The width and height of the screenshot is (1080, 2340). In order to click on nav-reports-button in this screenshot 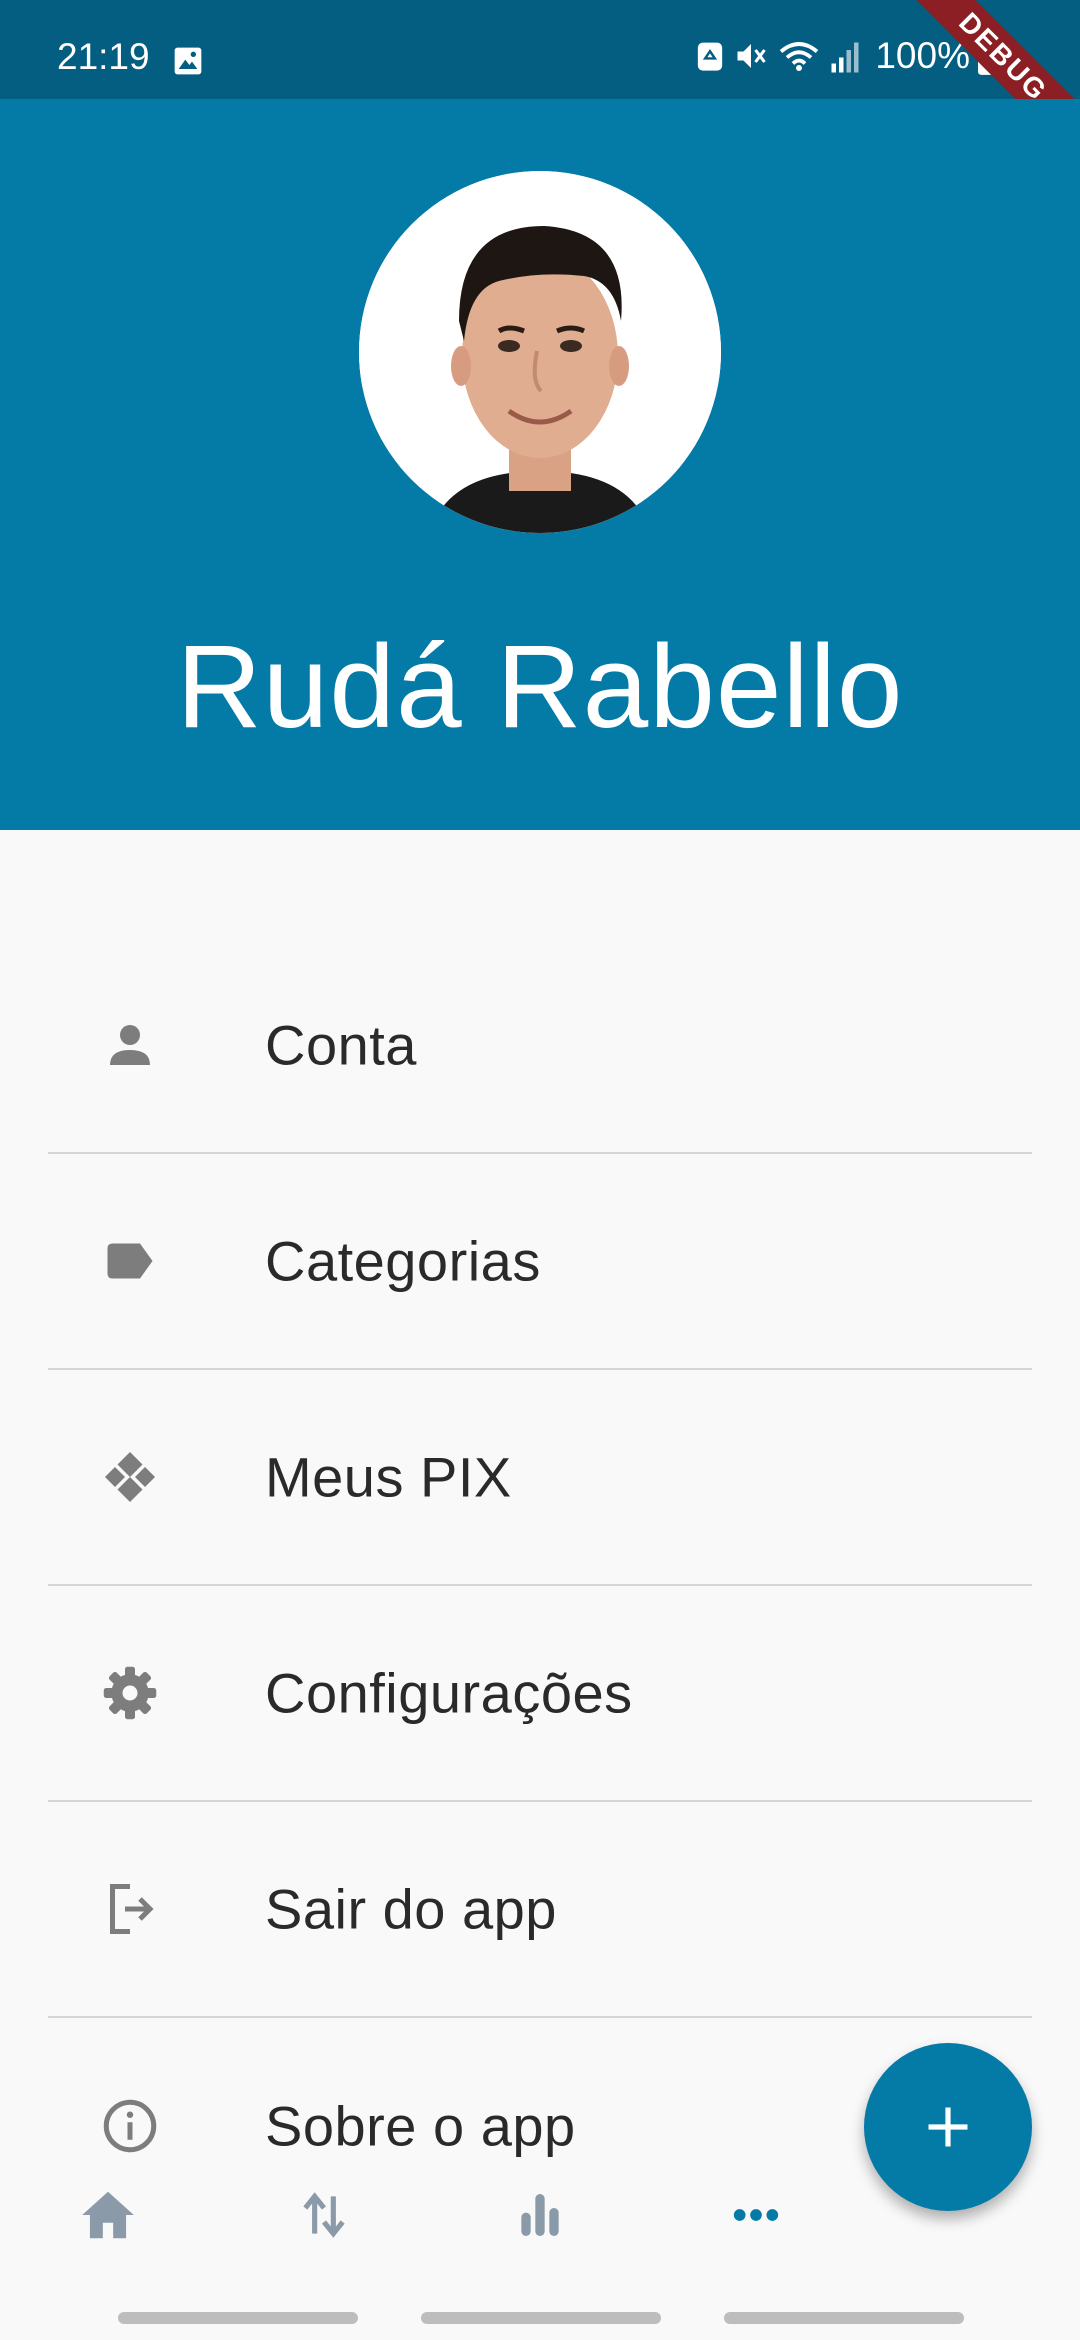, I will do `click(540, 2215)`.